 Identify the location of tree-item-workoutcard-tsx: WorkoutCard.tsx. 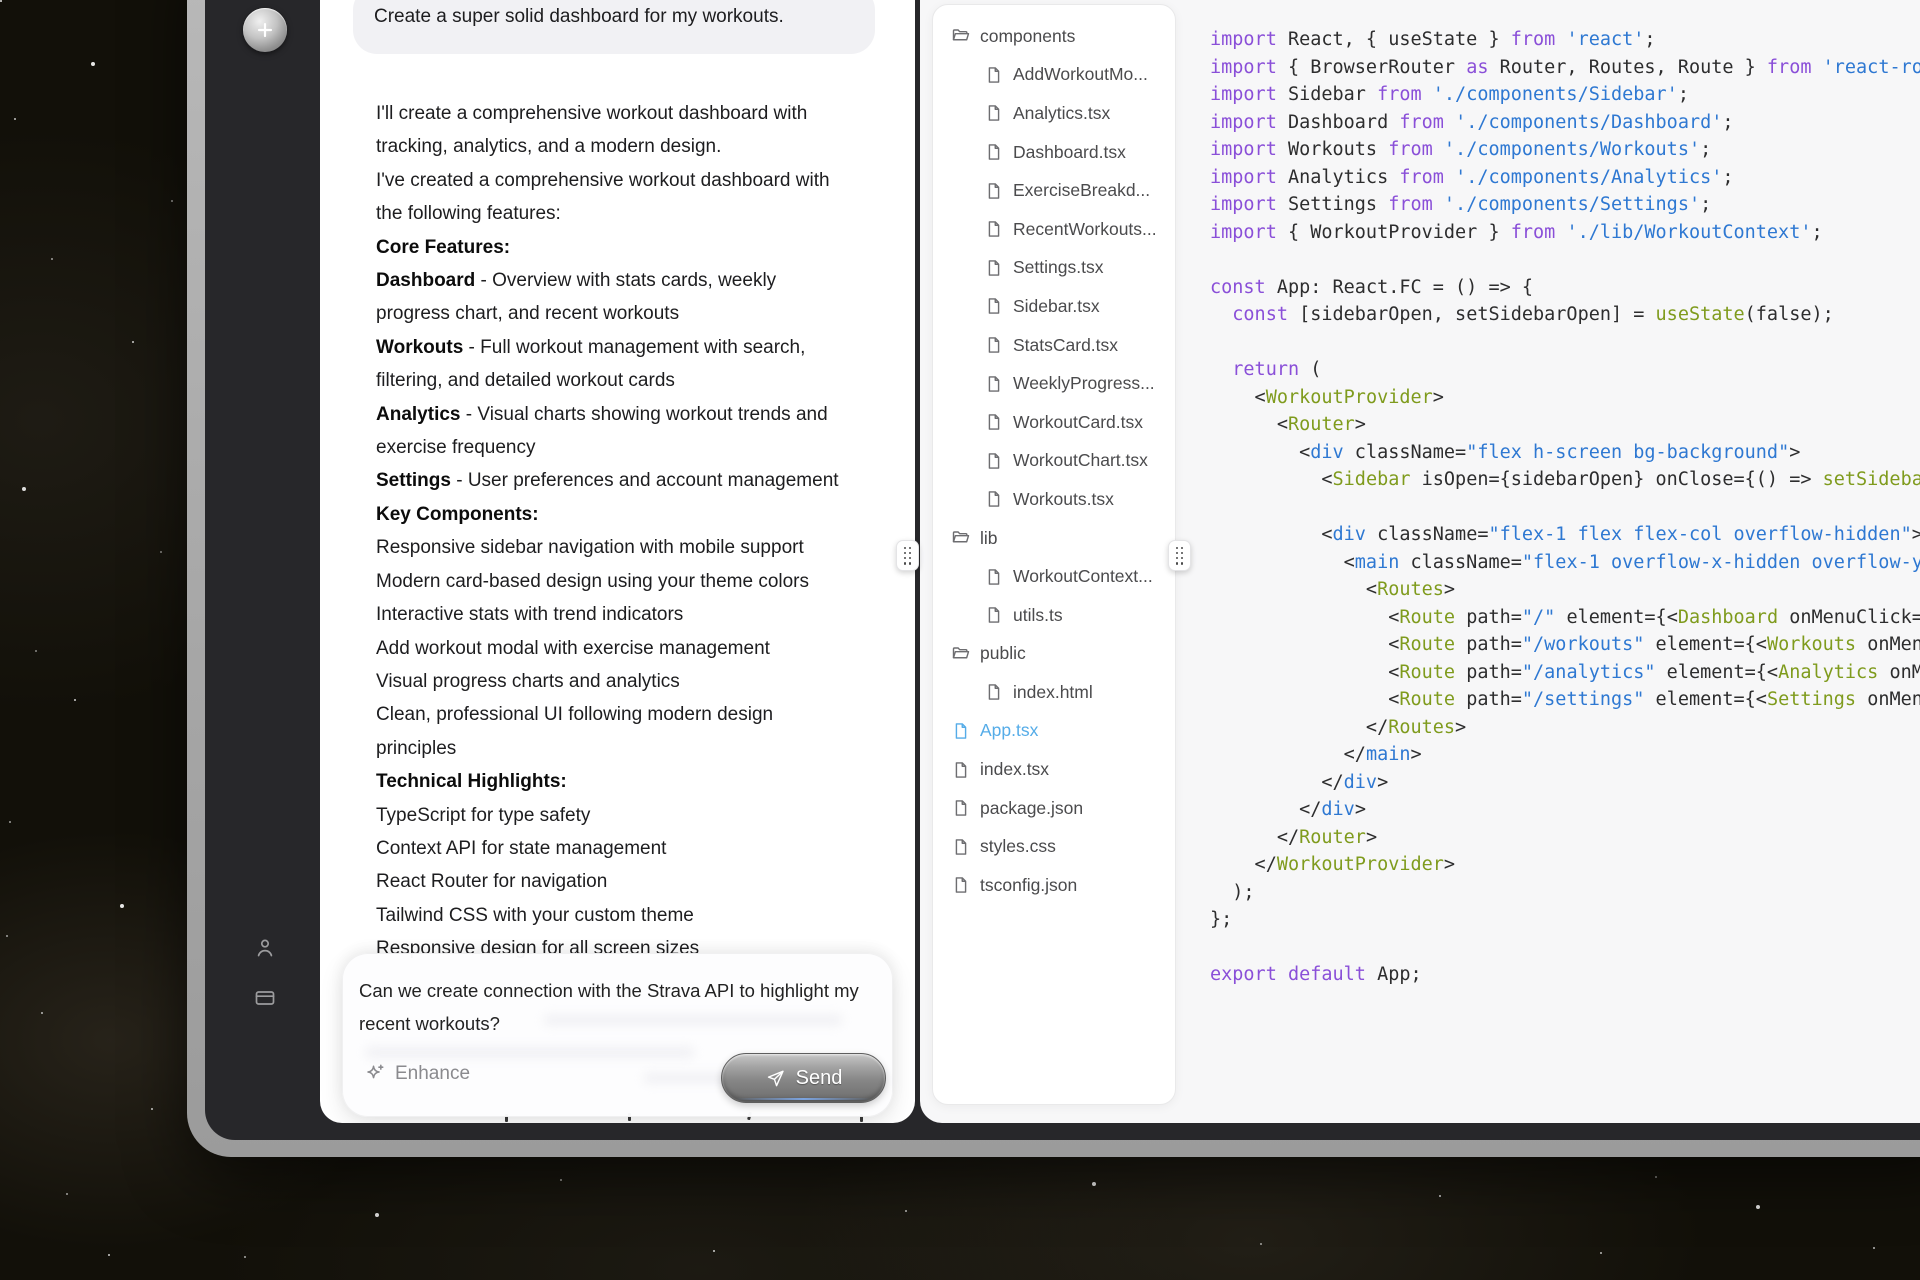
(1054, 422).